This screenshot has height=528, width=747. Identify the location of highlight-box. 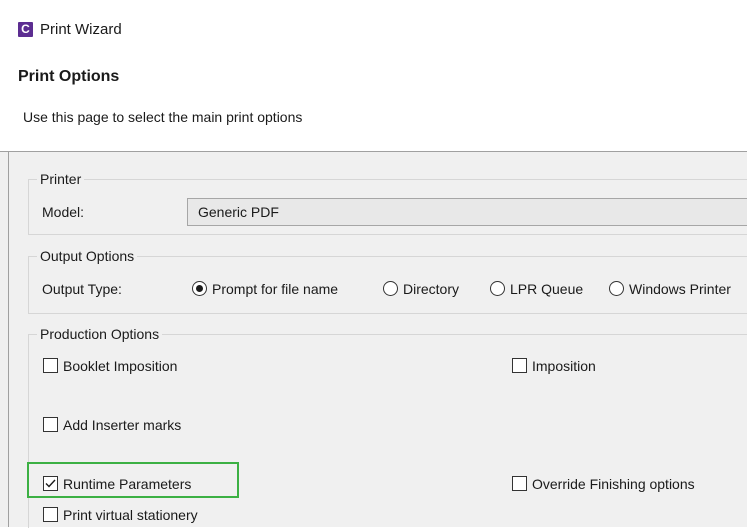
(133, 480).